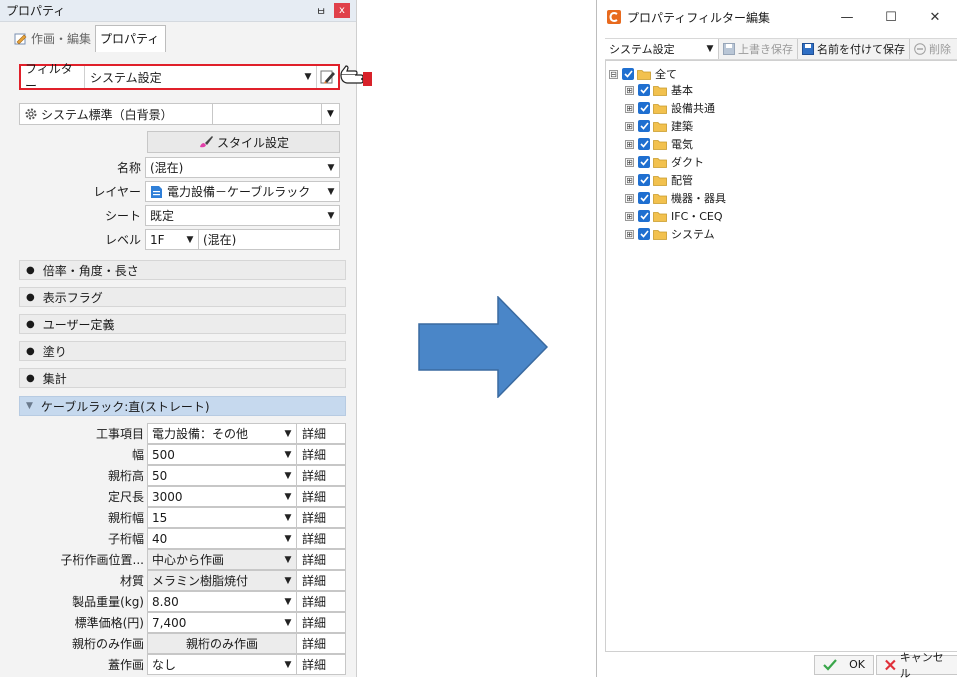  Describe the element at coordinates (659, 90) in the screenshot. I see `tree-item: ⊞ 基本` at that location.